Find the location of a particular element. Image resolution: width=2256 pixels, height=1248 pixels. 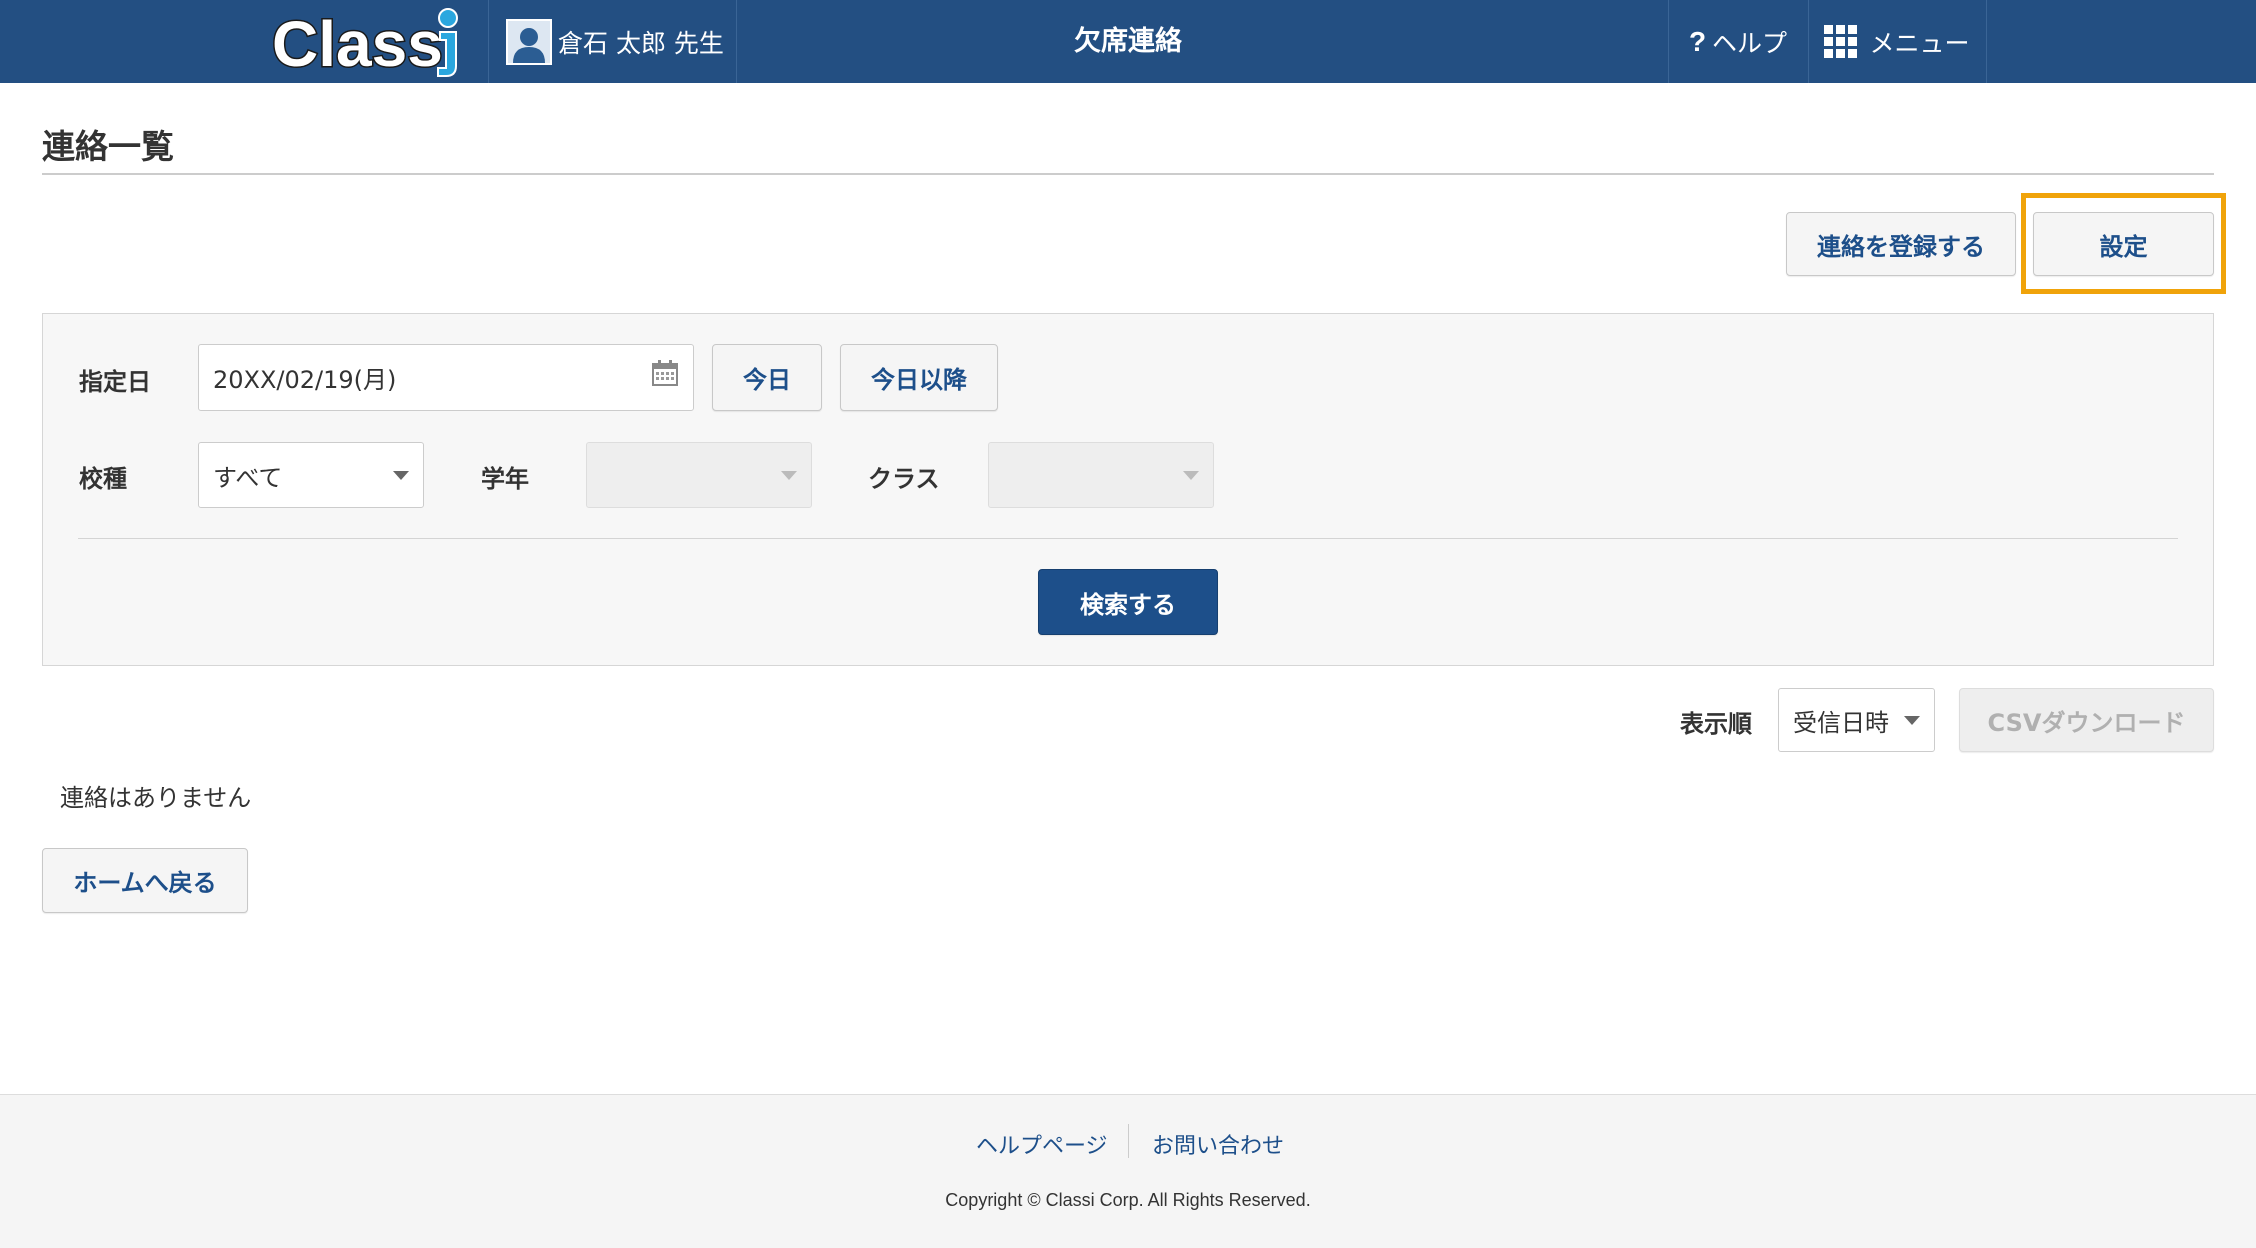

class-label: クラス is located at coordinates (904, 479).